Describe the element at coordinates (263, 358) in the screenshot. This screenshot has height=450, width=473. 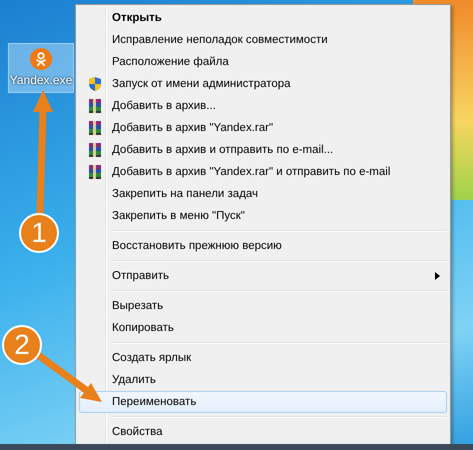
I see `menu-item: Создать ярлык` at that location.